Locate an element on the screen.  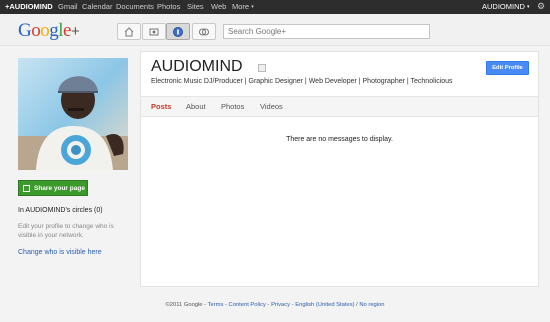
share-label: Share your page is located at coordinates (59, 188).